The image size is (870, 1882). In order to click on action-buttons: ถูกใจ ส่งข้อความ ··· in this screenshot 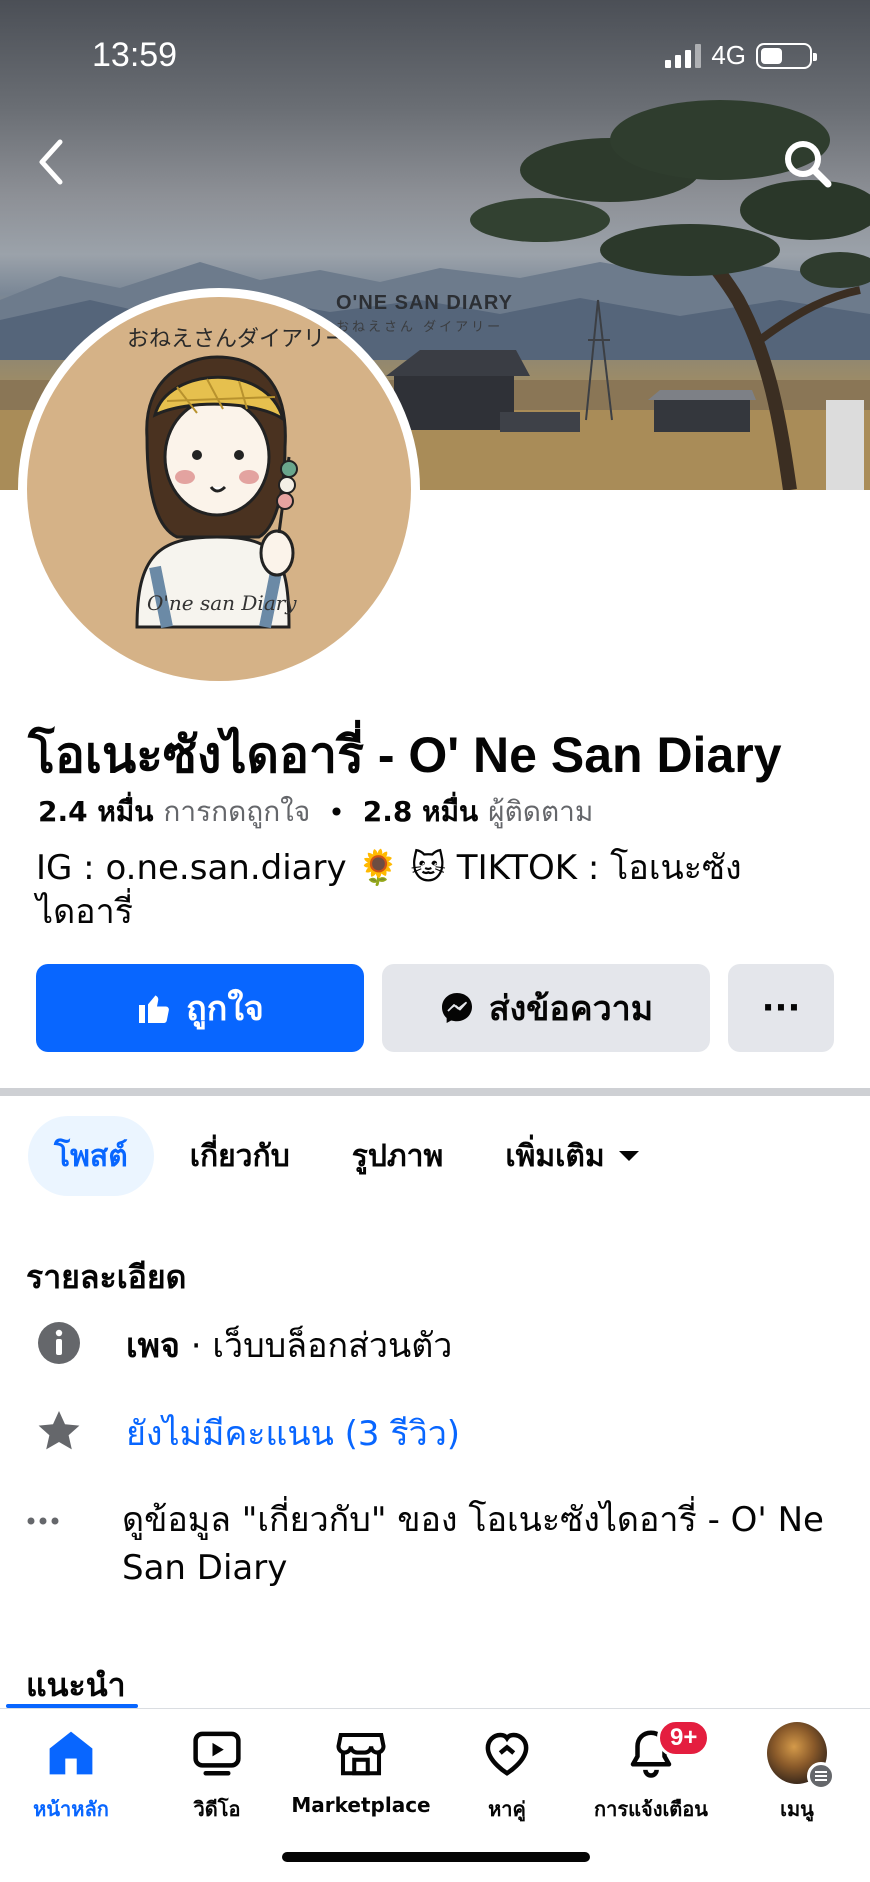, I will do `click(435, 1008)`.